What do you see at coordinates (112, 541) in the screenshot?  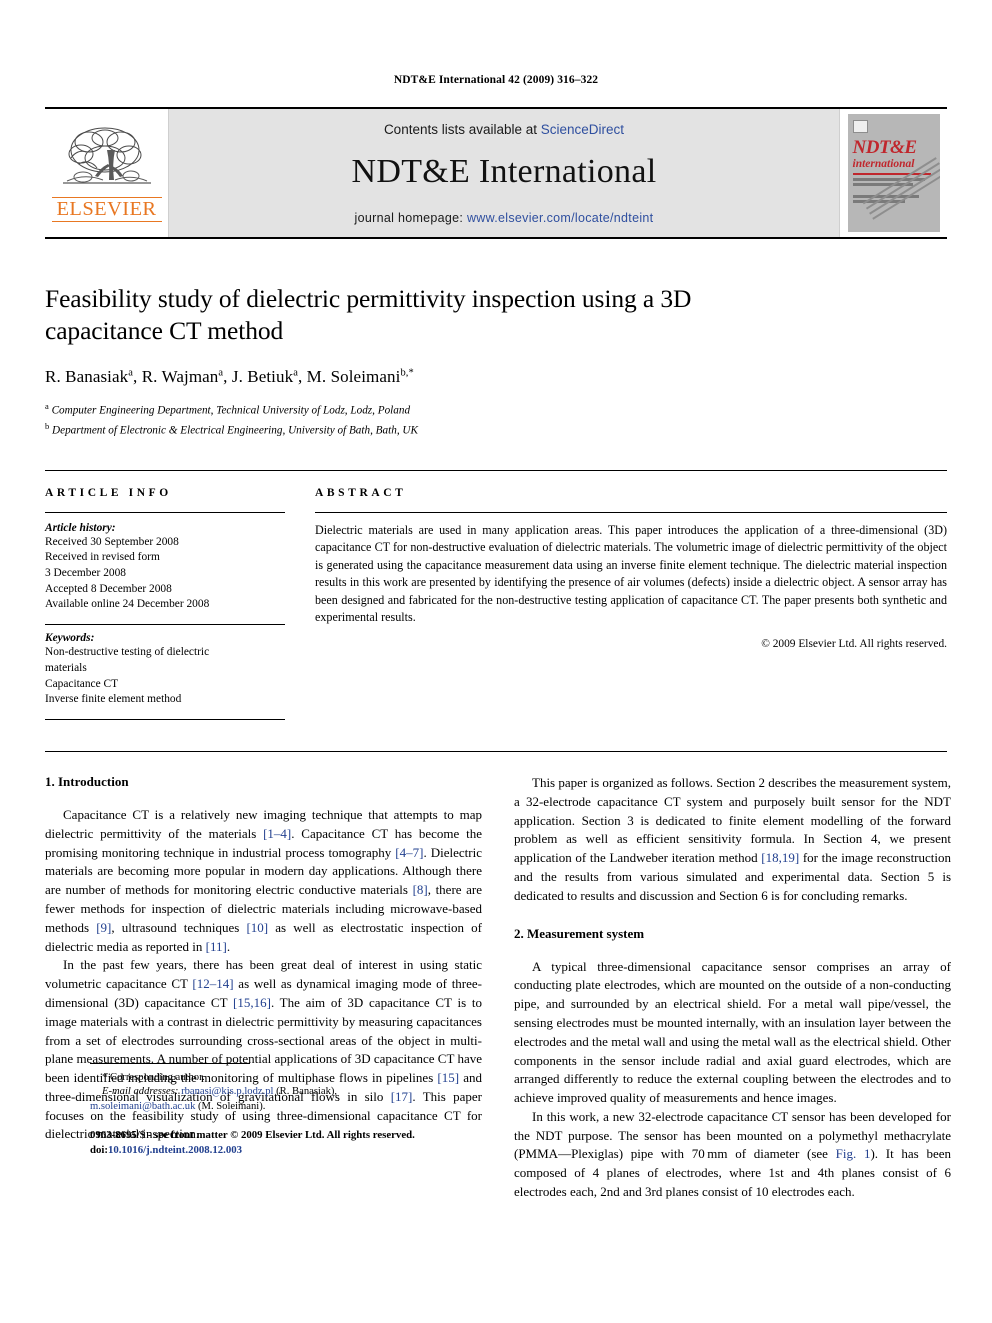 I see `history-item: Received 30 September 2008` at bounding box center [112, 541].